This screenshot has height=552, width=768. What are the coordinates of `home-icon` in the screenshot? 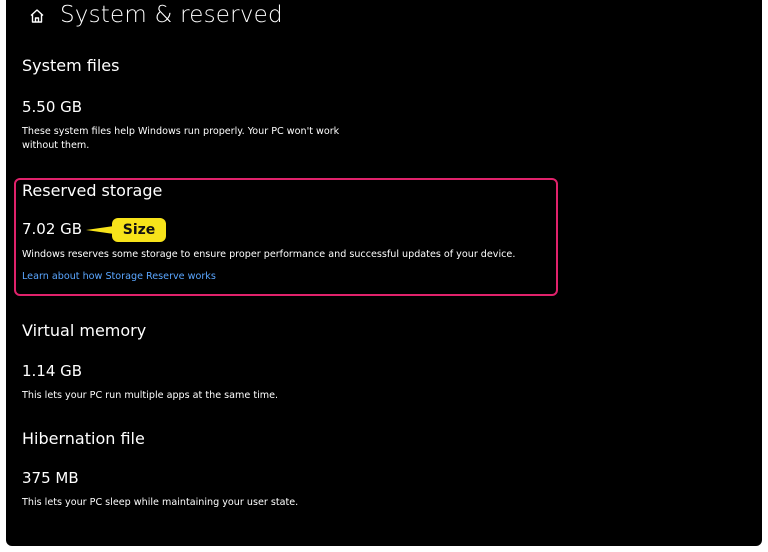 It's located at (37, 16).